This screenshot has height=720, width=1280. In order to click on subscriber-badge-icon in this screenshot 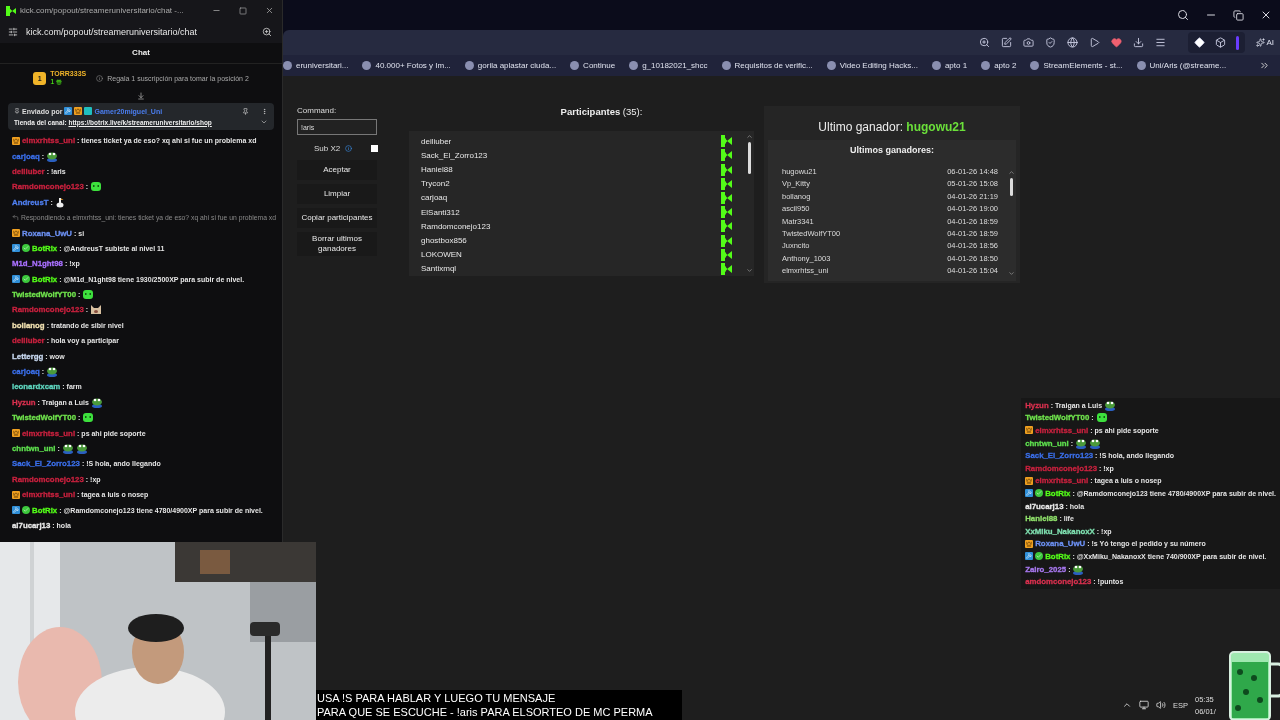, I will do `click(88, 111)`.